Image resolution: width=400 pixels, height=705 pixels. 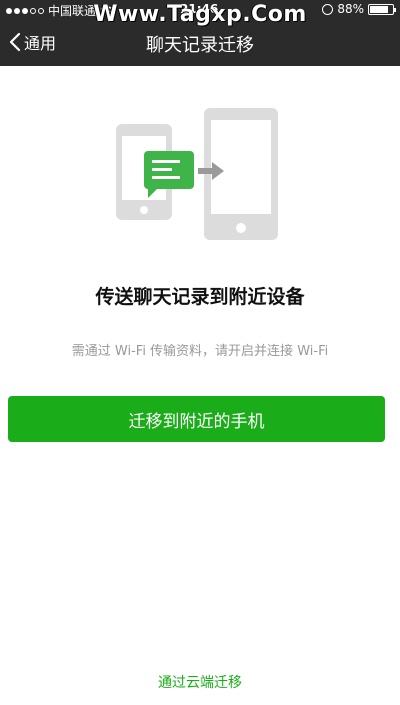 What do you see at coordinates (200, 297) in the screenshot?
I see `content-heading: 传送聊天记录到附近设备` at bounding box center [200, 297].